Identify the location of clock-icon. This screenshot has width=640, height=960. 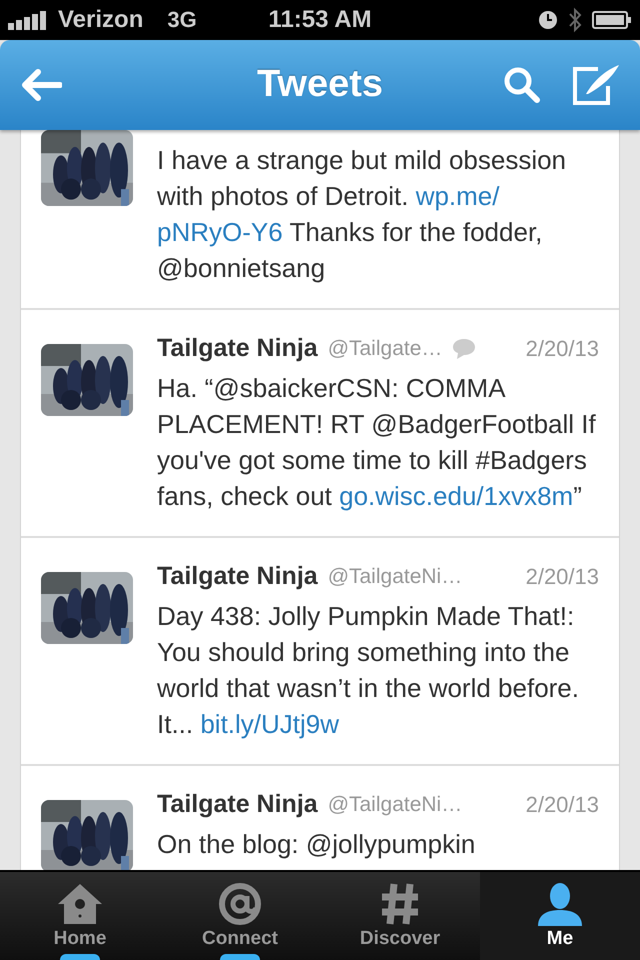
(548, 20).